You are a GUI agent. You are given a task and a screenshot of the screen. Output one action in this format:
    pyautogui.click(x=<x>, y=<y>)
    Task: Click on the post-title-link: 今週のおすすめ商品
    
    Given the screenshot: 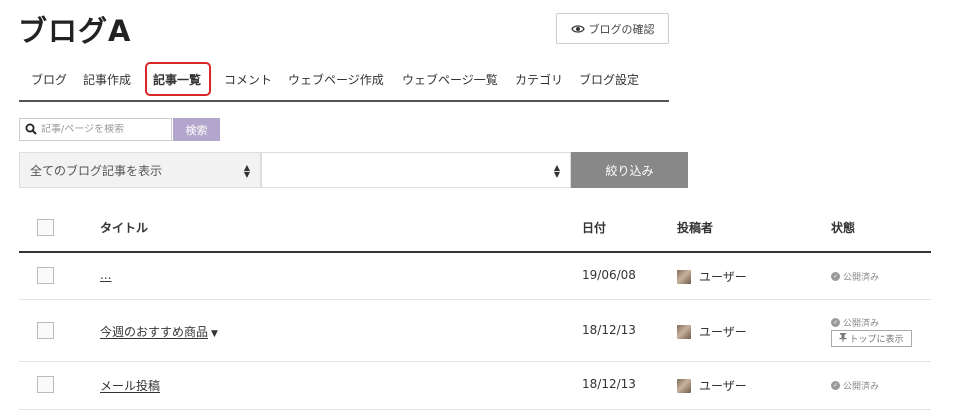 What is the action you would take?
    pyautogui.click(x=154, y=332)
    